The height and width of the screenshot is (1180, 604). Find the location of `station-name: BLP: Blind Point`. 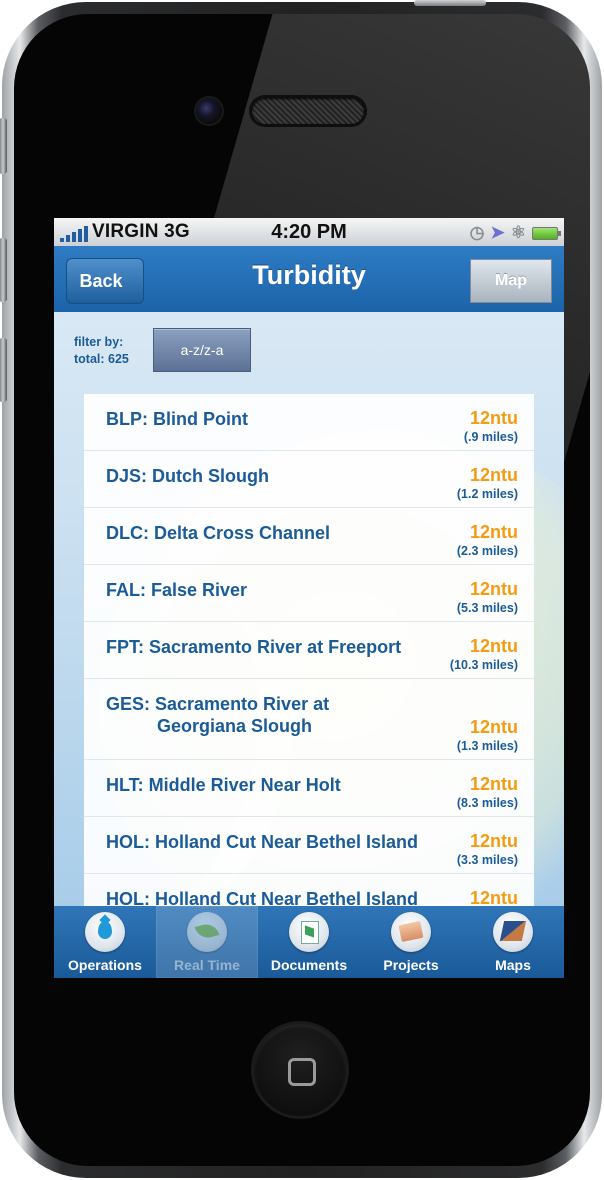

station-name: BLP: Blind Point is located at coordinates (177, 419).